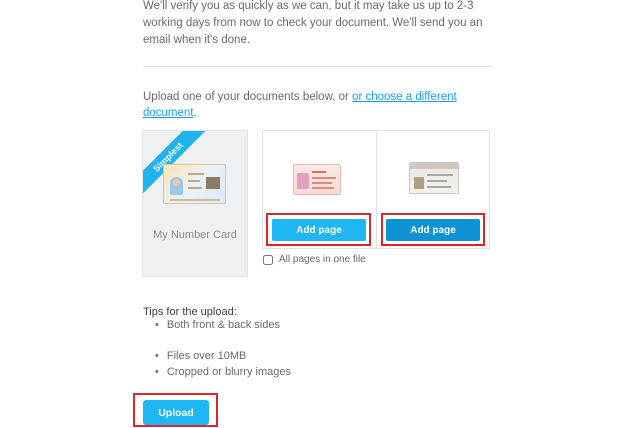 The height and width of the screenshot is (428, 640). Describe the element at coordinates (317, 179) in the screenshot. I see `driver-license-card-icon` at that location.